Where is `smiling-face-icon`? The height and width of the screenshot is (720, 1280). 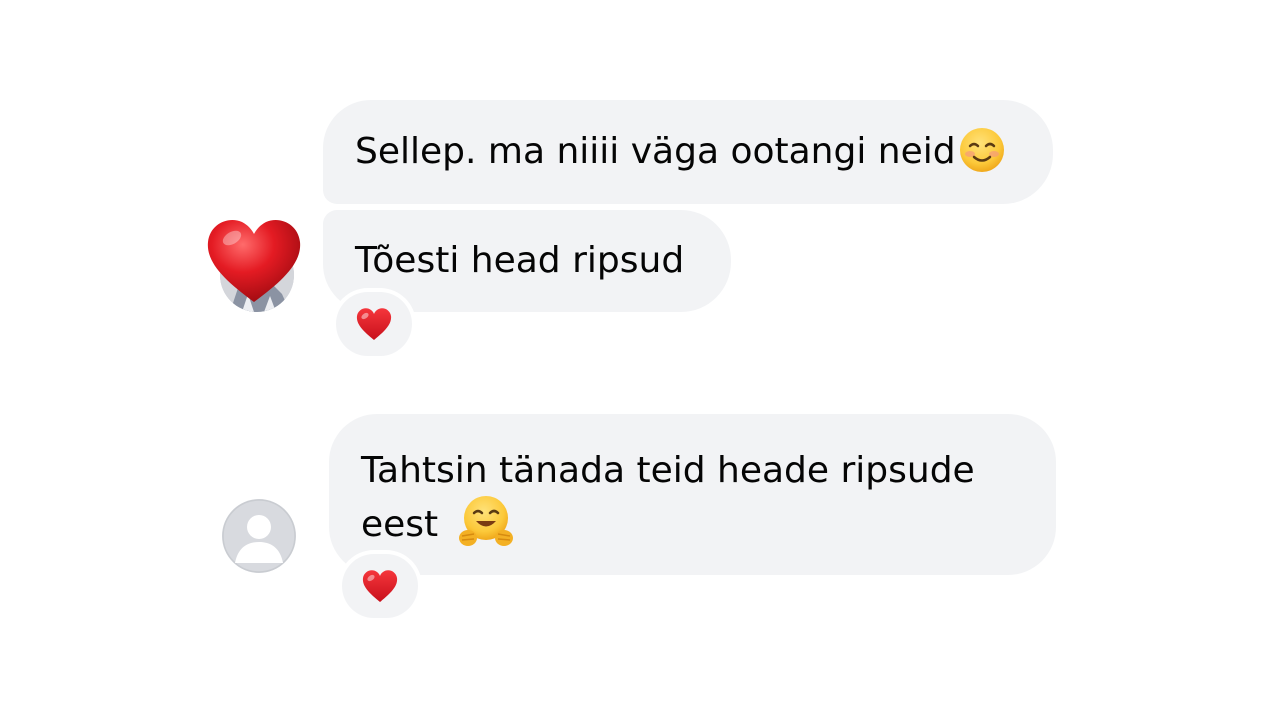 smiling-face-icon is located at coordinates (981, 150).